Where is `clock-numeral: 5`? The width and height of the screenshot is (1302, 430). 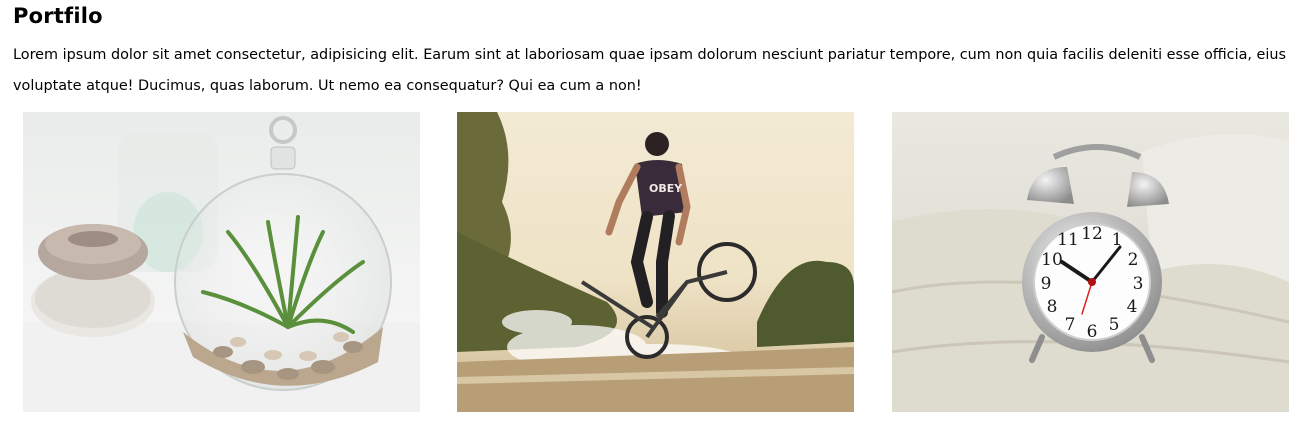 clock-numeral: 5 is located at coordinates (1114, 325).